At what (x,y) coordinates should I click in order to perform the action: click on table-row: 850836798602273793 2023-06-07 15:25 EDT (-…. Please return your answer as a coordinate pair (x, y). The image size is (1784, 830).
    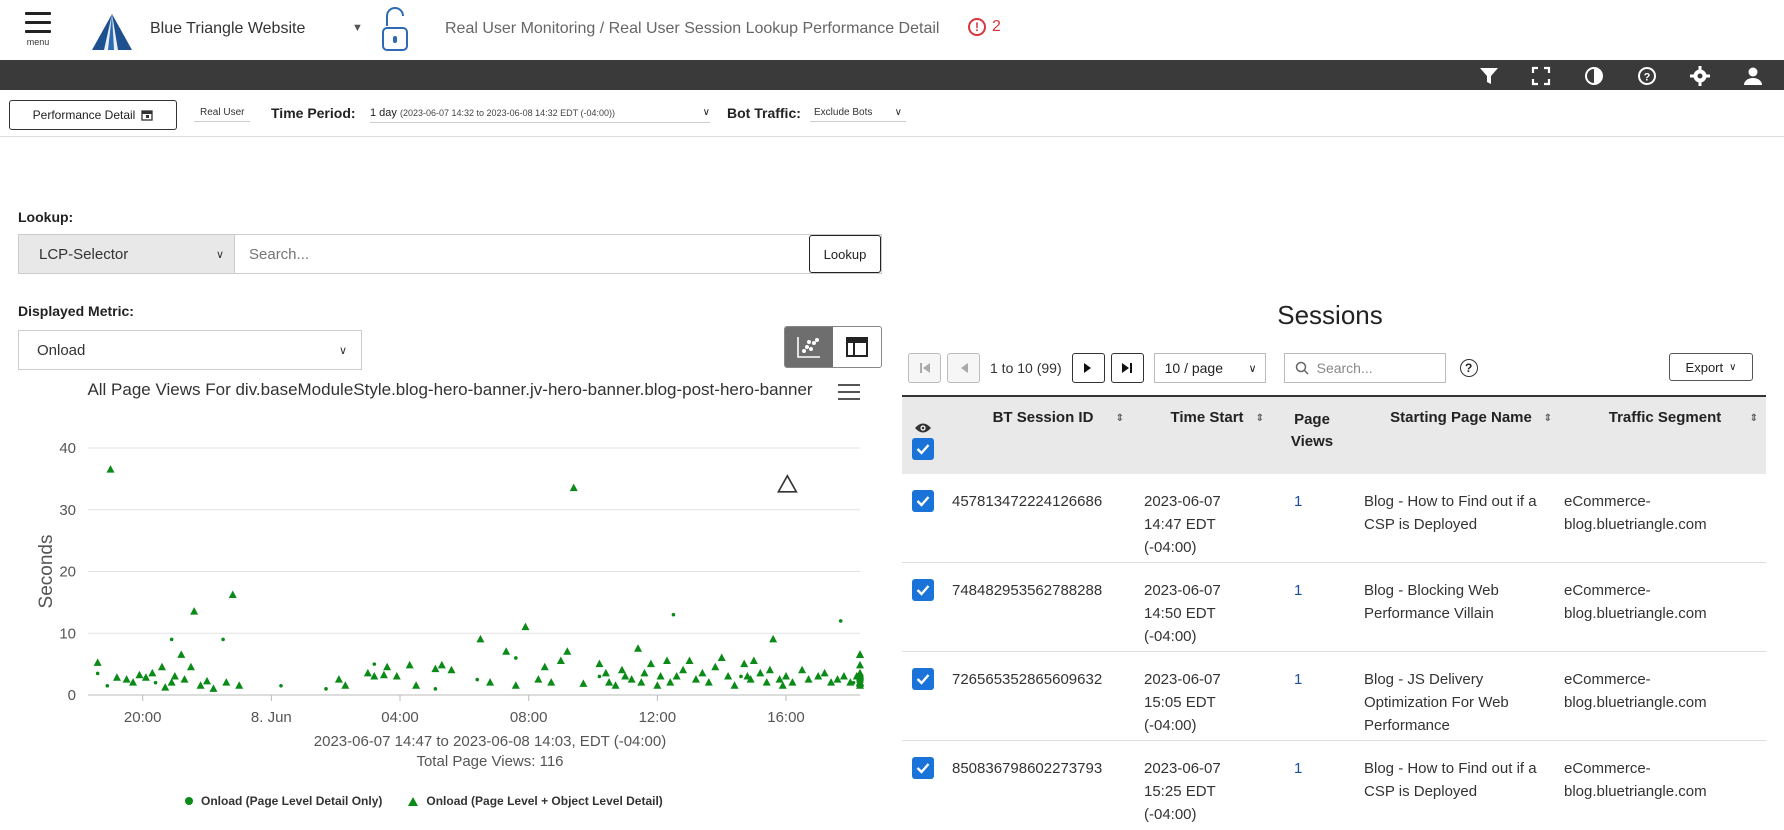
    Looking at the image, I should click on (1334, 785).